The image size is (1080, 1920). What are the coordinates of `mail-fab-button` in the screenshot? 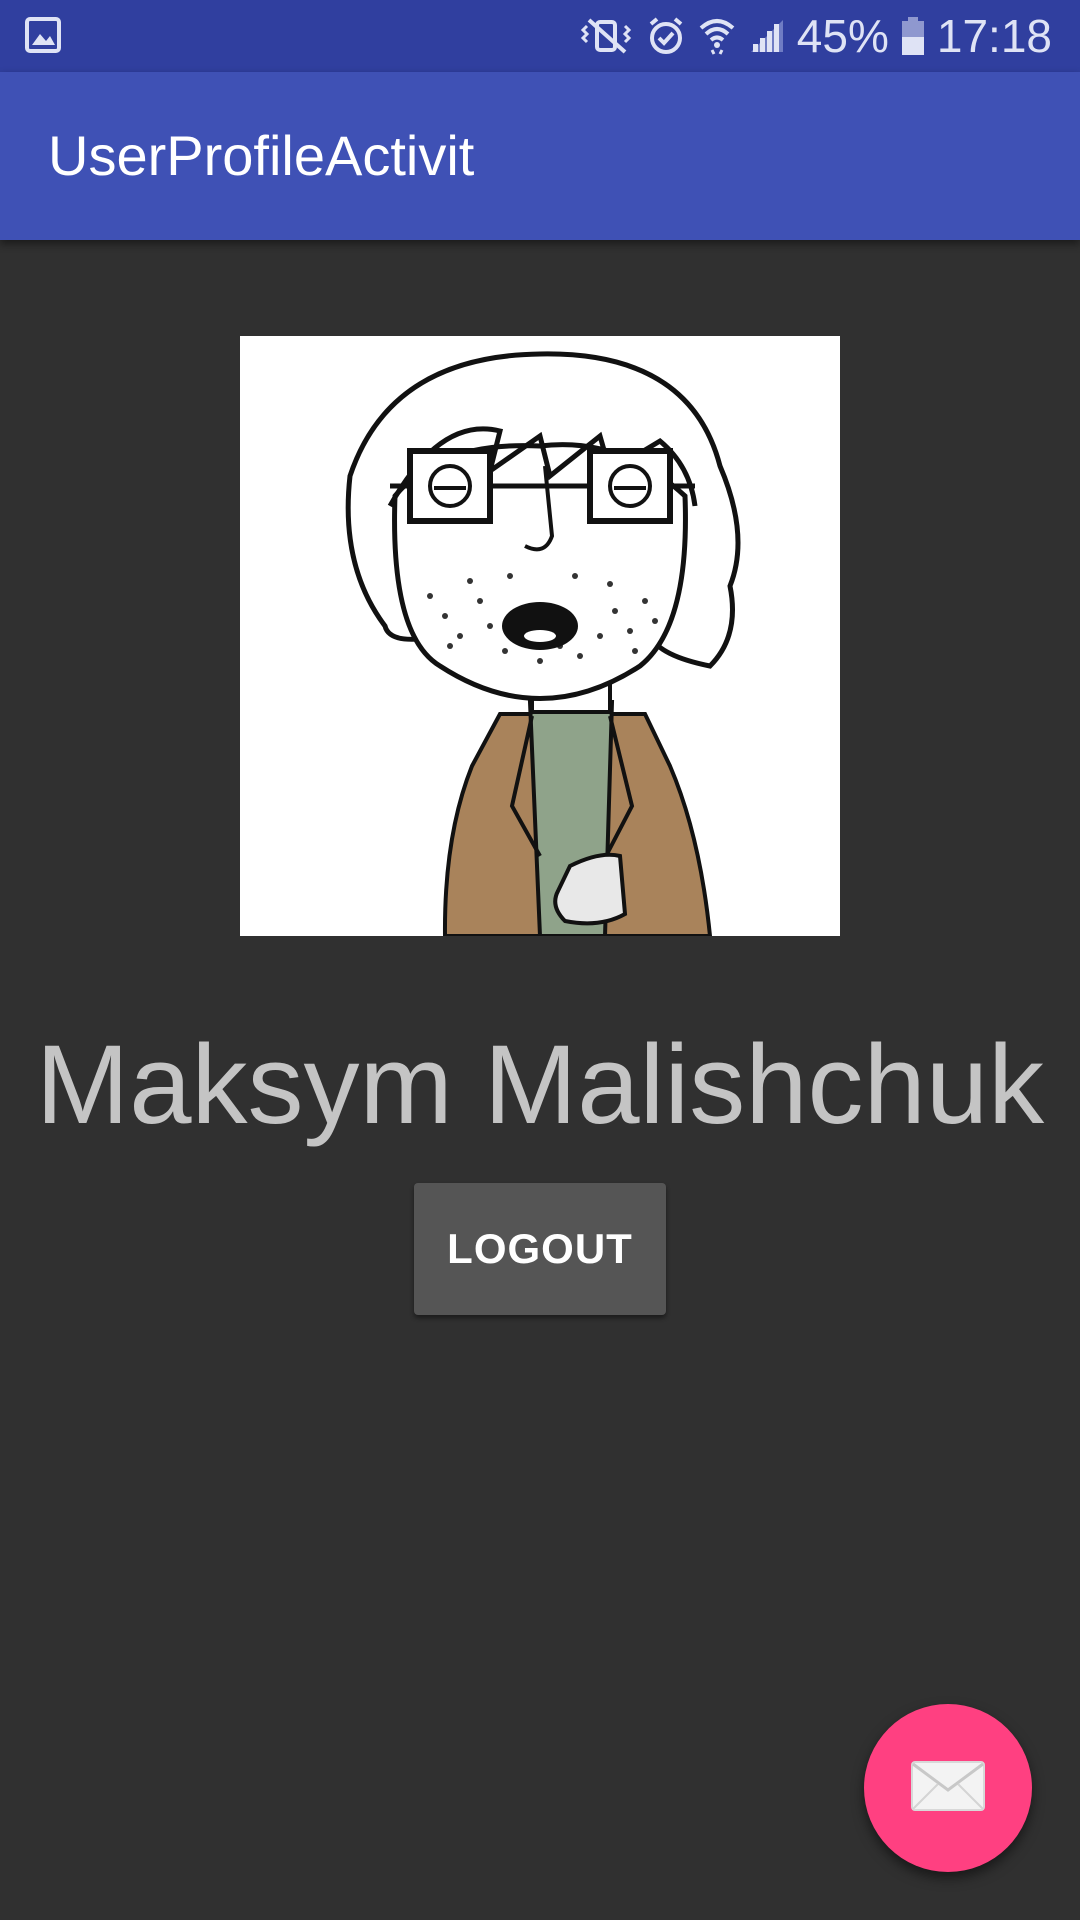 It's located at (948, 1788).